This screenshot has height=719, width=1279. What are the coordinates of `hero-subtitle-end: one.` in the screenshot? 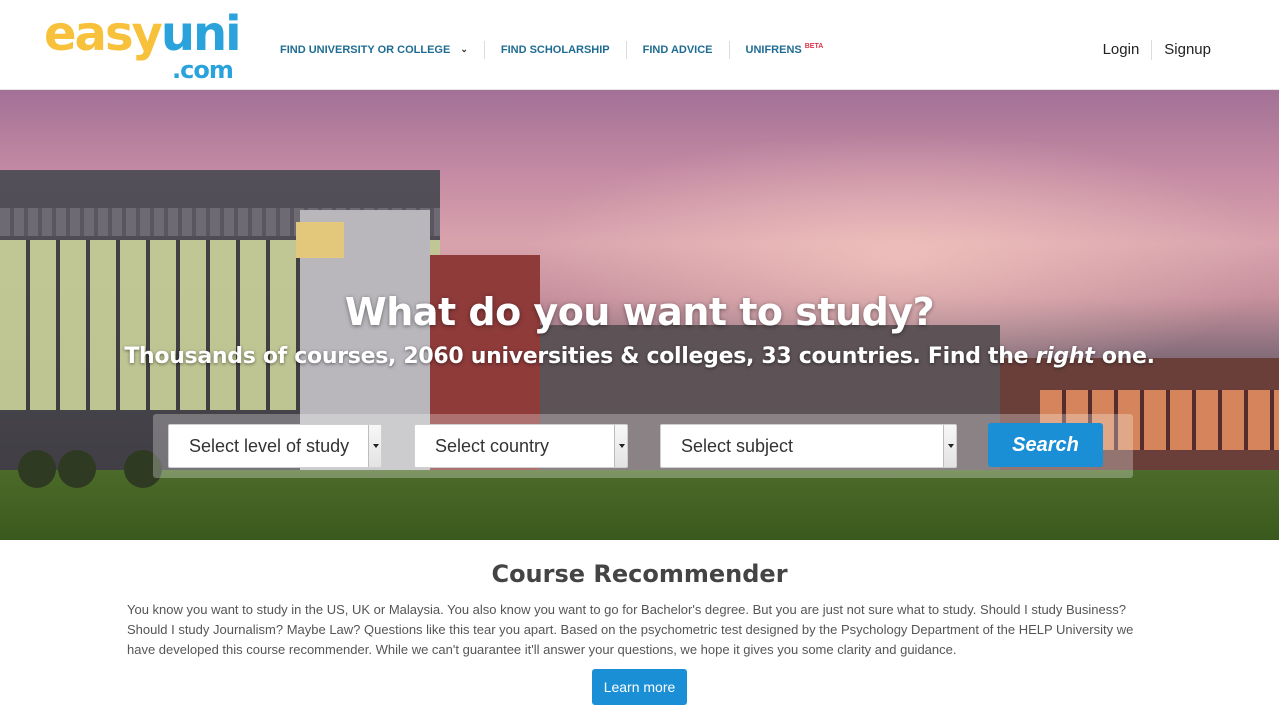 It's located at (1128, 356).